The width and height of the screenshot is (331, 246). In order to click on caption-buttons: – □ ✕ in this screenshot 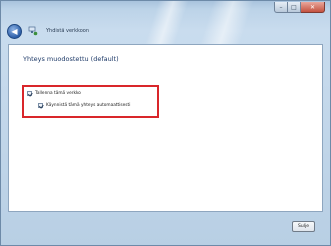, I will do `click(299, 7)`.